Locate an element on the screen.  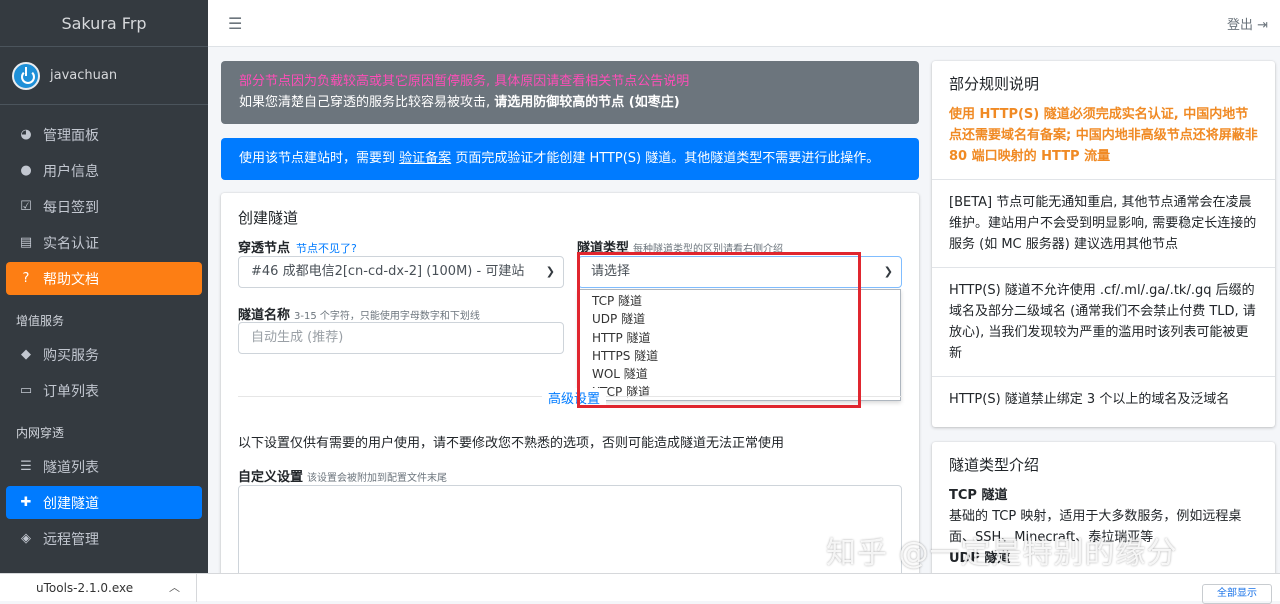
alert-line1: 部分节点因为负载较高或其它原因暂停服务, 具体原因请查看相关节点公告说明 is located at coordinates (464, 81).